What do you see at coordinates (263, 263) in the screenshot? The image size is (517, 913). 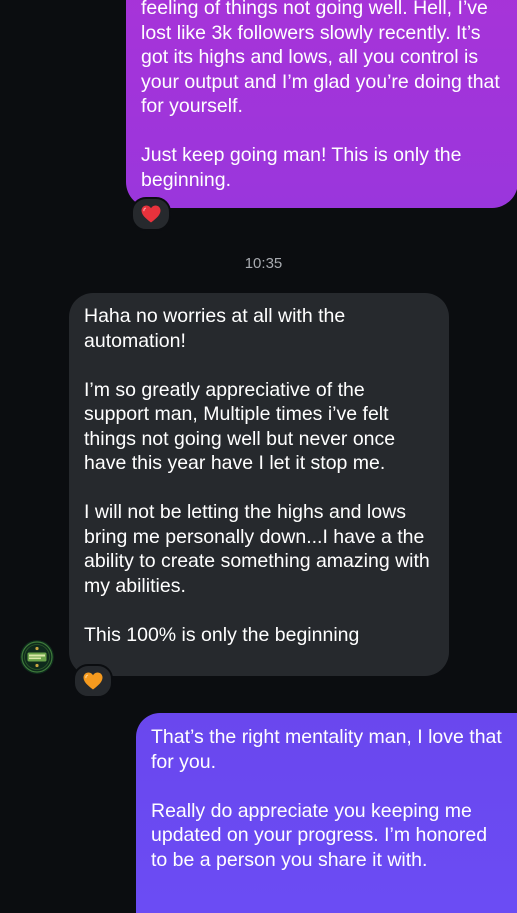 I see `message-timestamp: 10:35` at bounding box center [263, 263].